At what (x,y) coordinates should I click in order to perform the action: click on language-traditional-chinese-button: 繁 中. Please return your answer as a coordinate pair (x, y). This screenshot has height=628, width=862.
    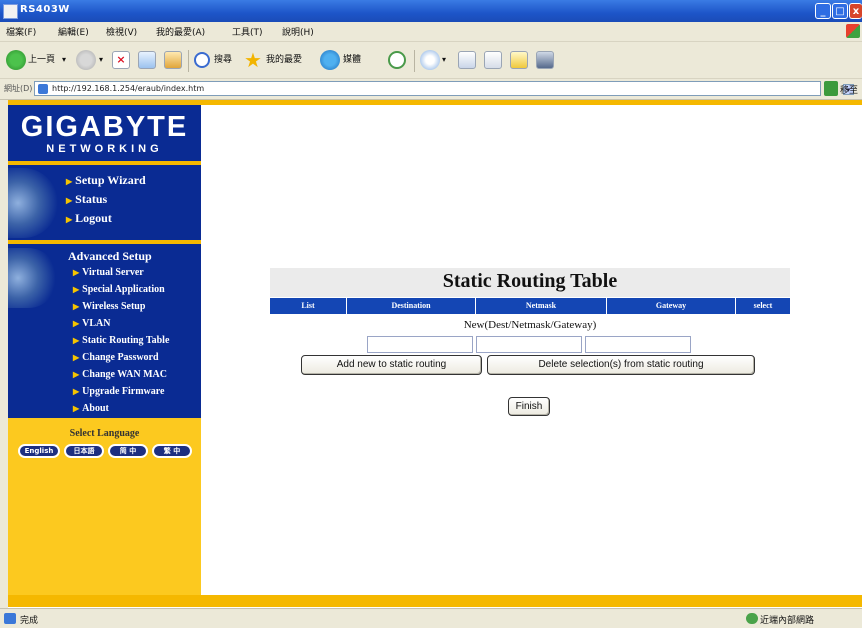
    Looking at the image, I should click on (172, 451).